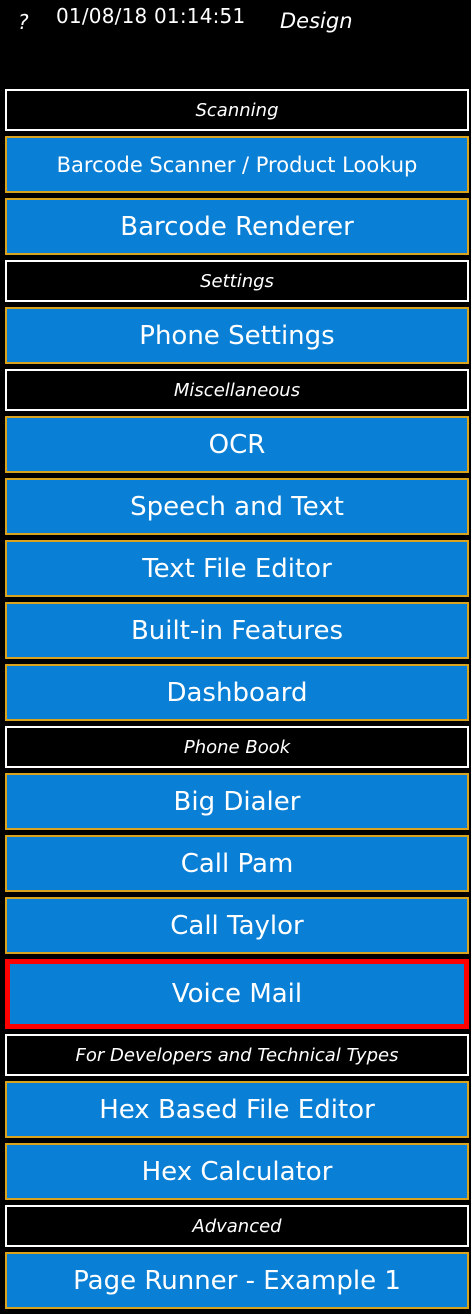 This screenshot has width=471, height=1314. What do you see at coordinates (237, 1109) in the screenshot?
I see `hex-file-editor-button: Hex Based File Editor` at bounding box center [237, 1109].